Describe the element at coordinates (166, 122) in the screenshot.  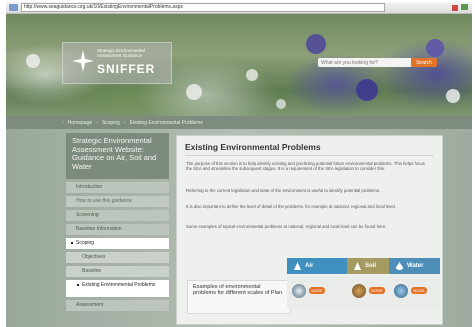
I see `breadcrumb-current: Existing Environmental Problems` at that location.